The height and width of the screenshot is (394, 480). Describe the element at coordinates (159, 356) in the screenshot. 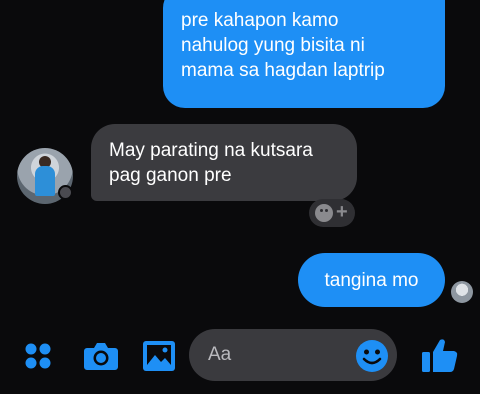

I see `image-icon` at that location.